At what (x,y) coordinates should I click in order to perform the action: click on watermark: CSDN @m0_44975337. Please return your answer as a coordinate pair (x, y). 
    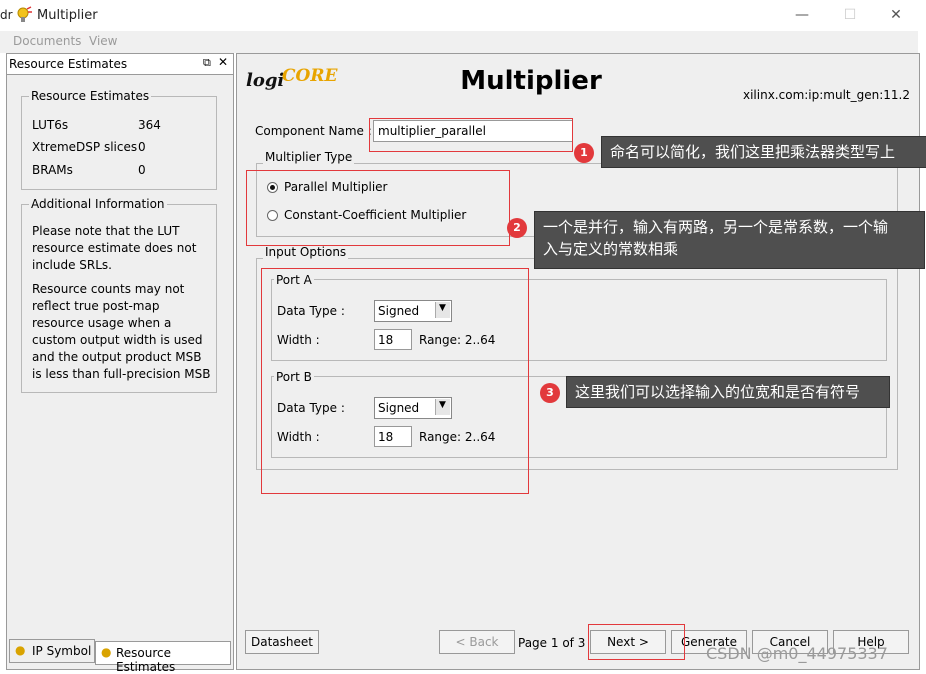
    Looking at the image, I should click on (797, 653).